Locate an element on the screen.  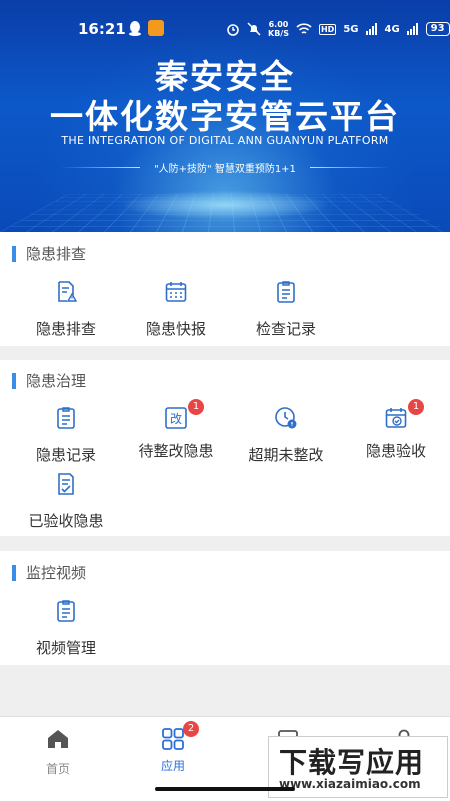
speed-unit: KB/S is located at coordinates (278, 33).